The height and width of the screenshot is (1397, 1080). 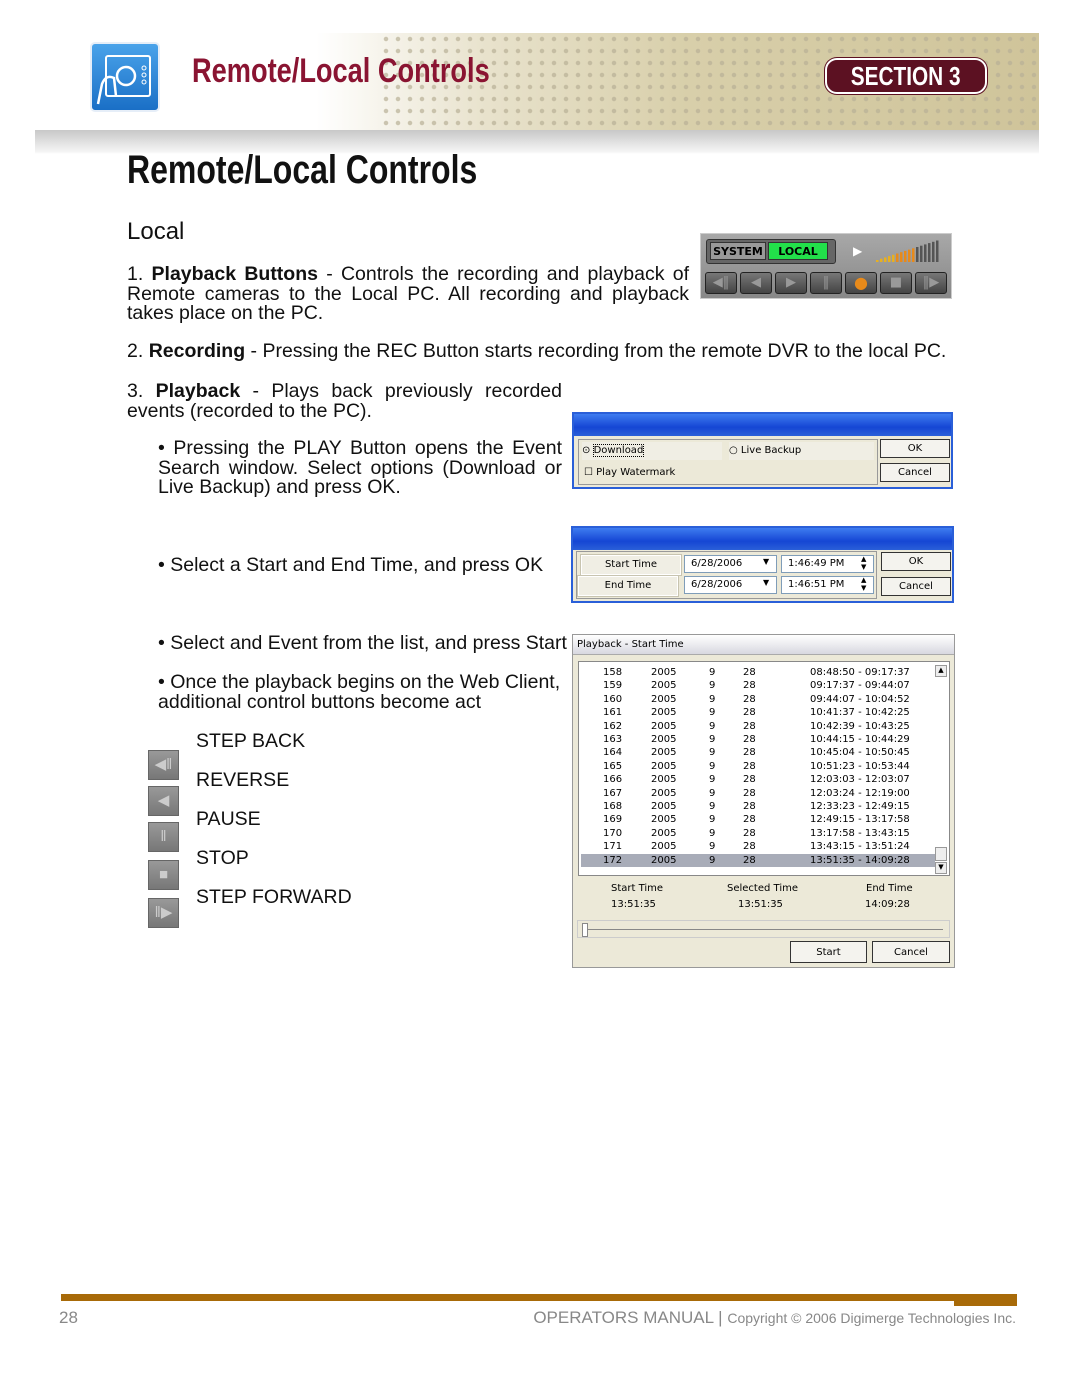 What do you see at coordinates (613, 672) in the screenshot?
I see `table-cell: 158` at bounding box center [613, 672].